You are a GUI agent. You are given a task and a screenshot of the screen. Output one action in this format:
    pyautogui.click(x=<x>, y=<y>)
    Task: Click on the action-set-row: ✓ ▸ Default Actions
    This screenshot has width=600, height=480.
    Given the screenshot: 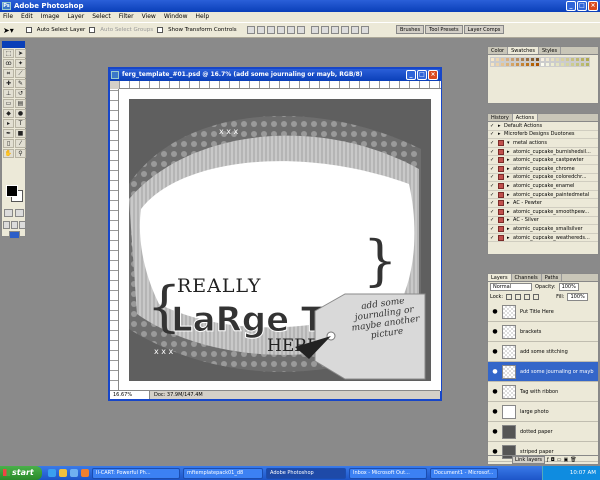 What is the action you would take?
    pyautogui.click(x=543, y=126)
    